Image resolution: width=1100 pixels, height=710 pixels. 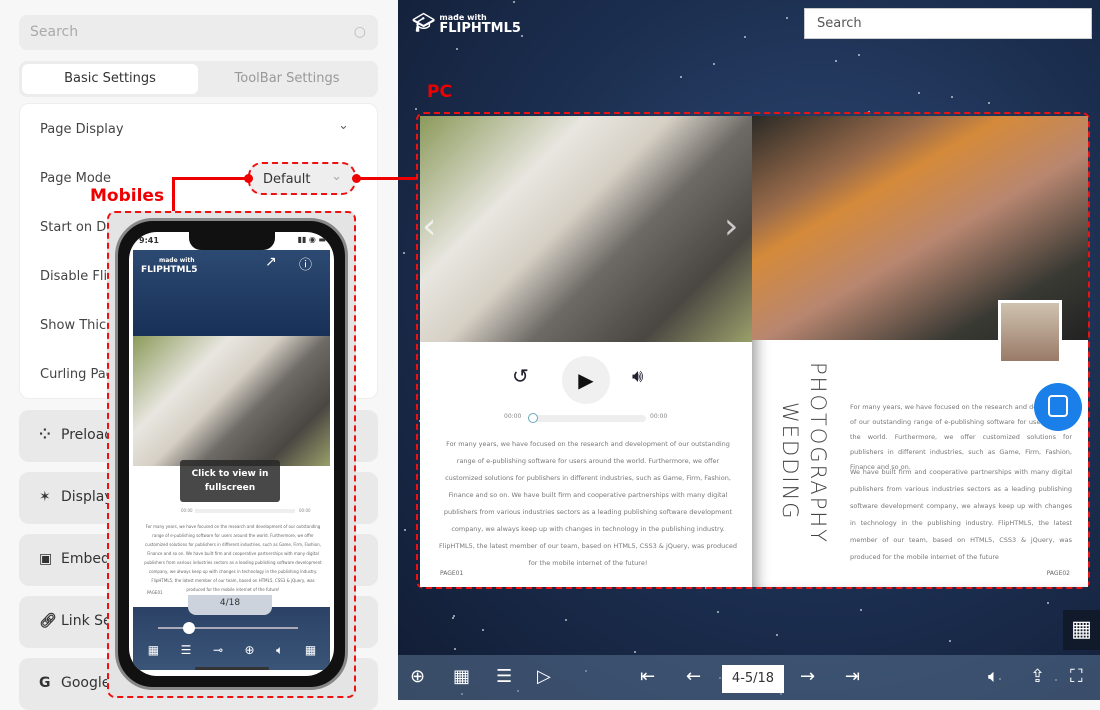 What do you see at coordinates (248, 178) in the screenshot?
I see `connector-dot` at bounding box center [248, 178].